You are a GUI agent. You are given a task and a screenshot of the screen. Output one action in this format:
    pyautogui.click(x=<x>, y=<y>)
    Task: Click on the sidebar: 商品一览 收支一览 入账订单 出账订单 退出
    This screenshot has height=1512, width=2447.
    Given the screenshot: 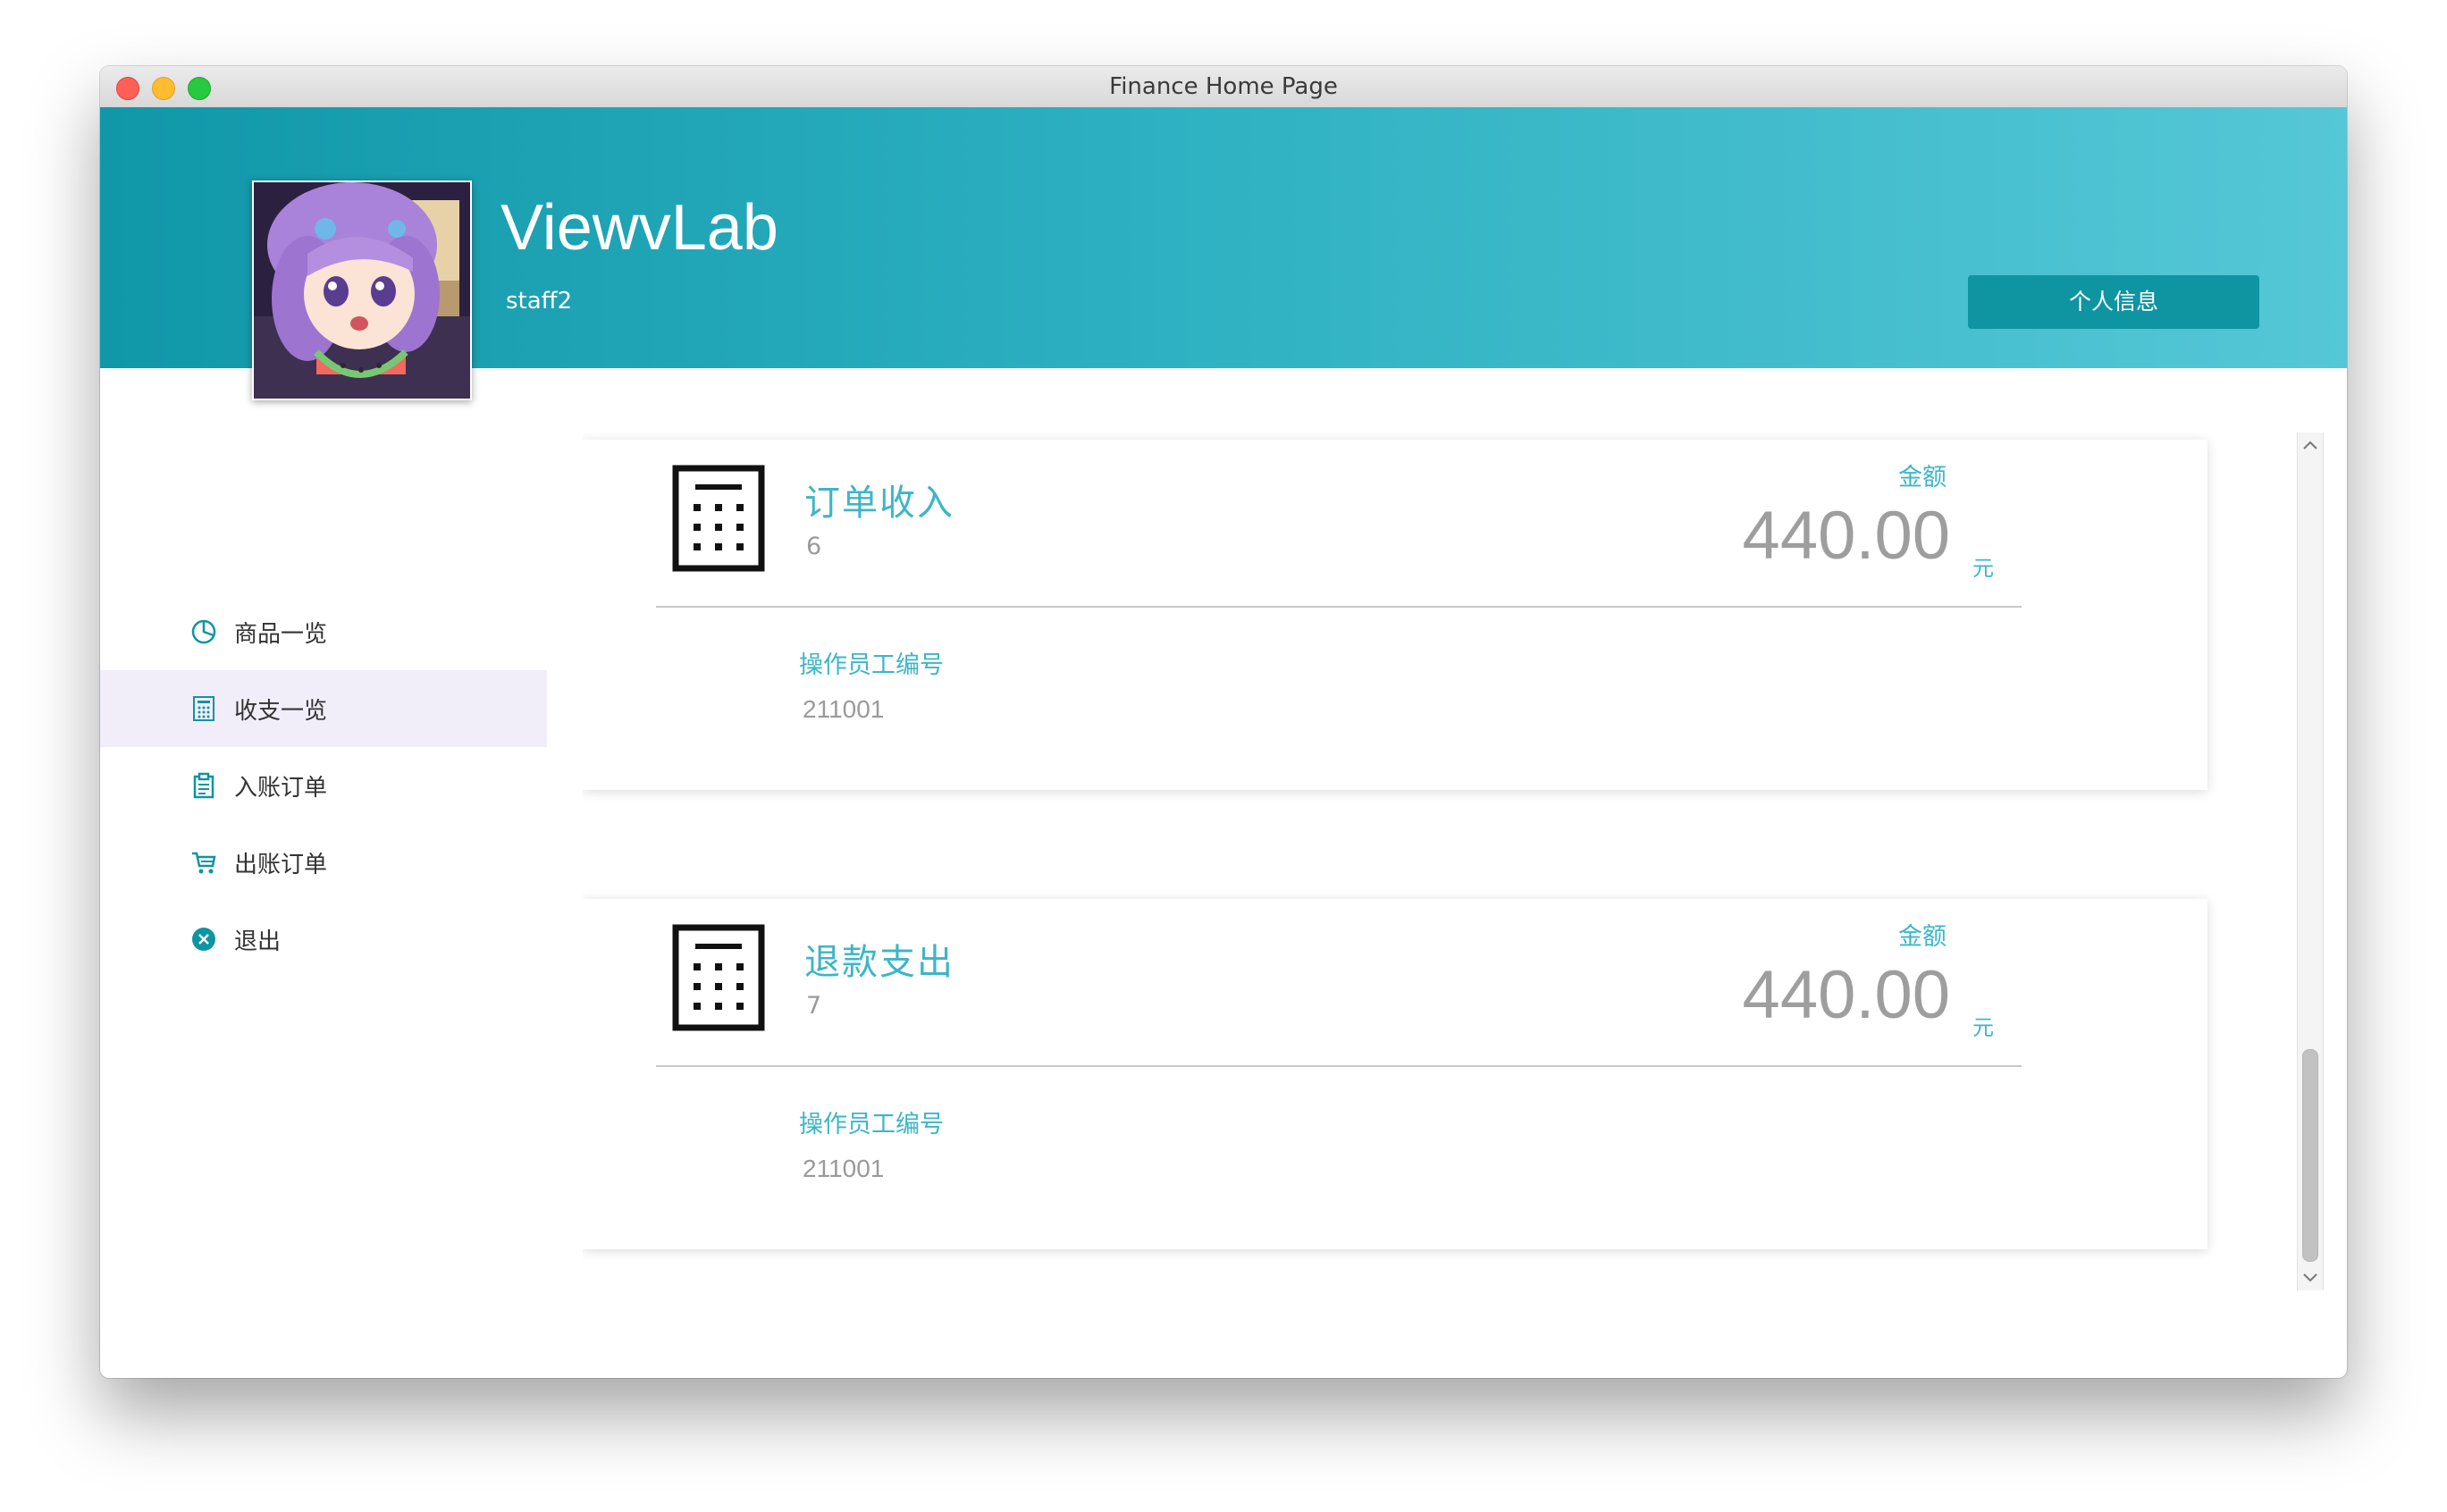 What is the action you would take?
    pyautogui.click(x=323, y=785)
    